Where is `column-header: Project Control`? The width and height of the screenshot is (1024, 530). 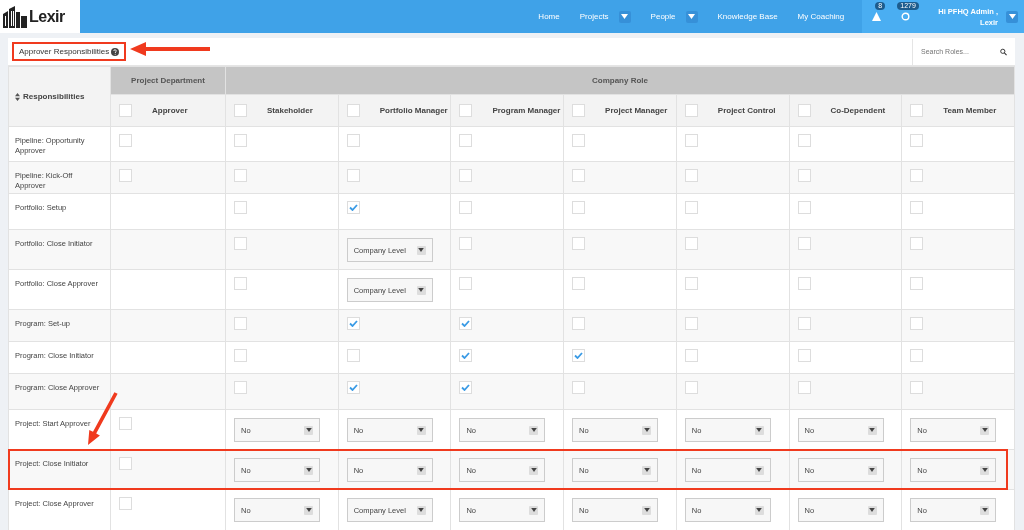
column-header: Project Control is located at coordinates (746, 110).